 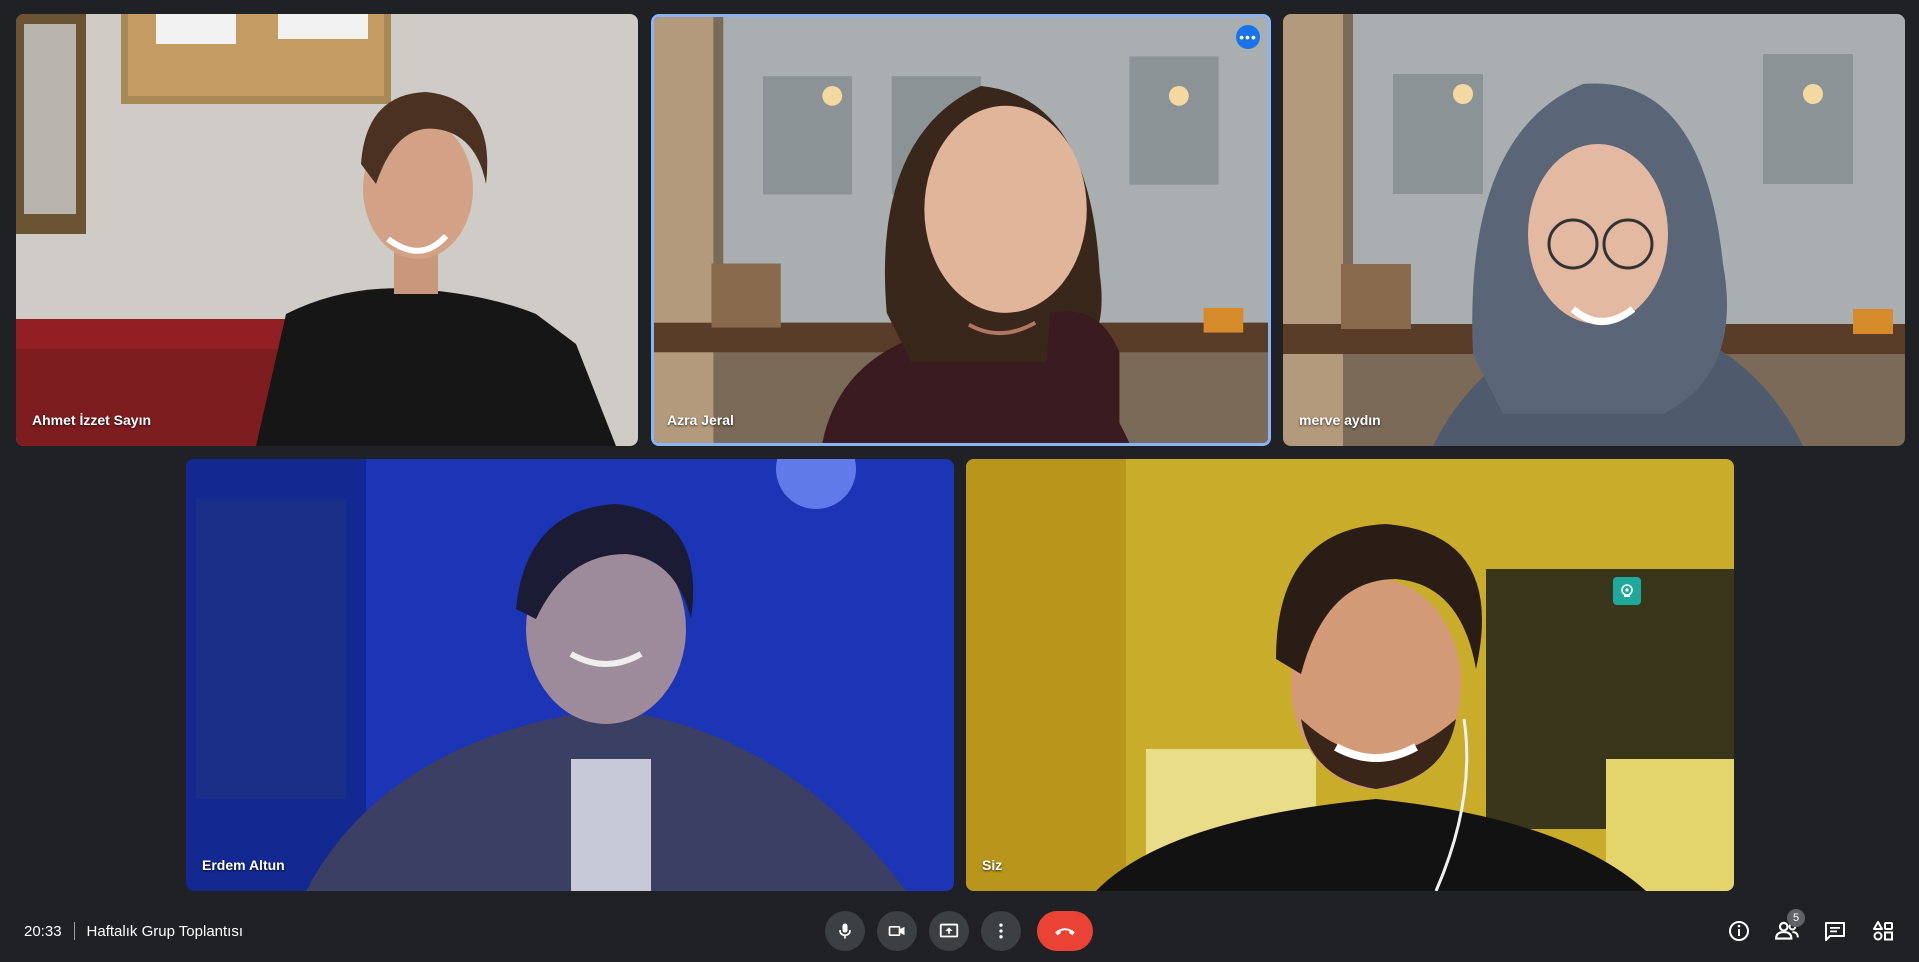 I want to click on participant-name: Erdem Altun, so click(x=243, y=865).